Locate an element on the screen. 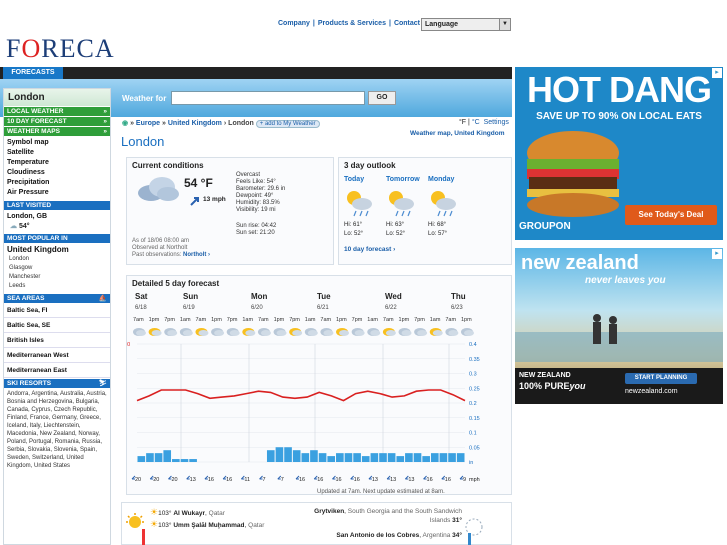 The width and height of the screenshot is (727, 545). five-day-title: Detailed 5 day forecast is located at coordinates (176, 283).